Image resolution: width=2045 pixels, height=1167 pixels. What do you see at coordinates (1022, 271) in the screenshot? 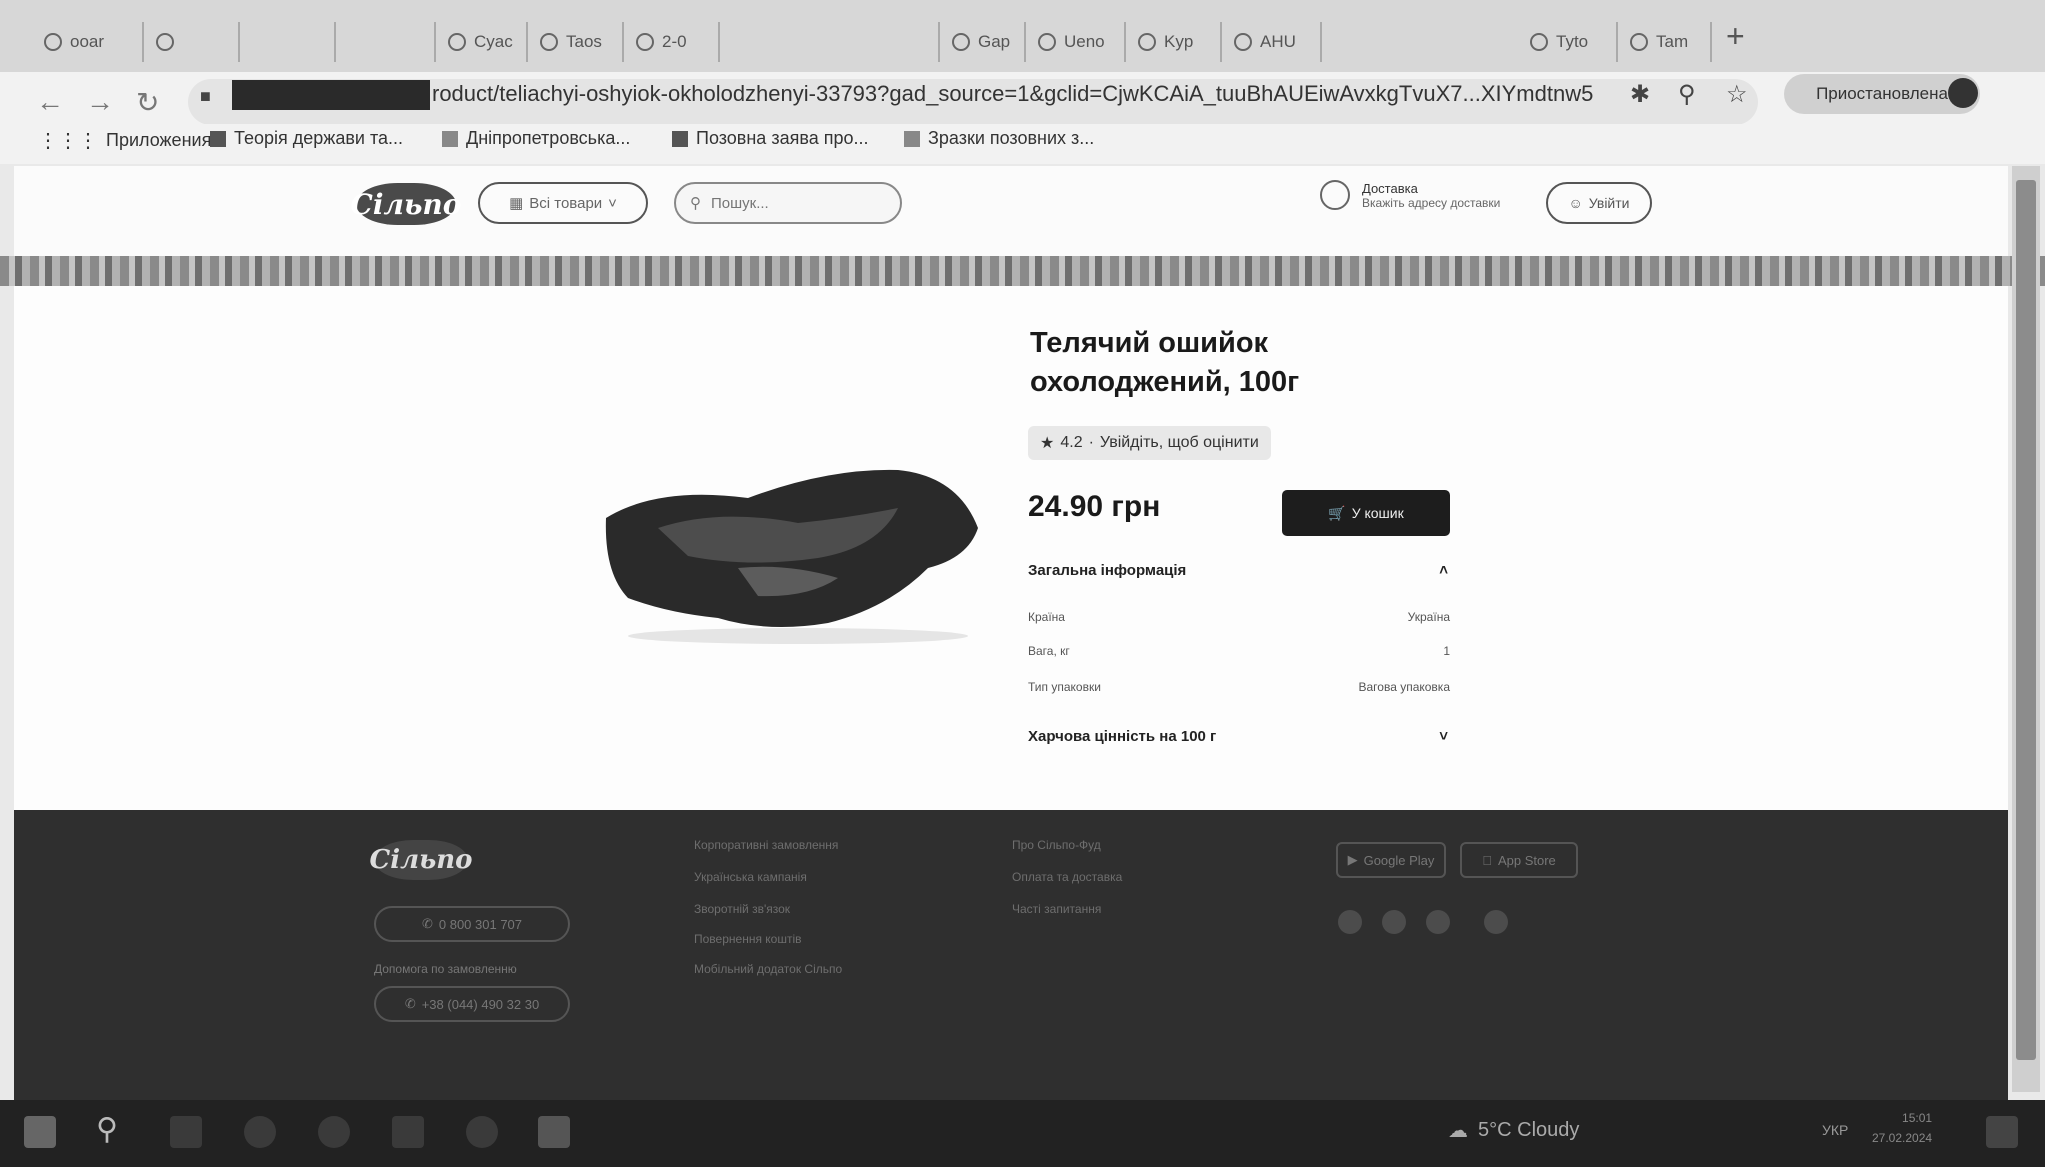
I see `scan-artifact-band` at bounding box center [1022, 271].